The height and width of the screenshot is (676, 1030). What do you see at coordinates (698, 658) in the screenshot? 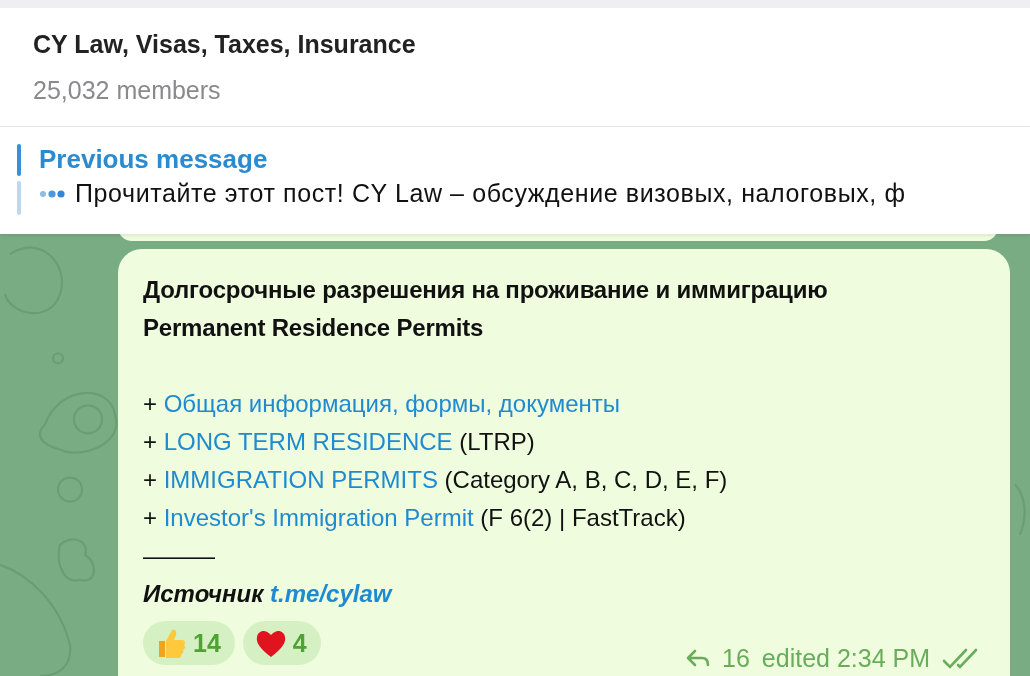
I see `reply-arrow-icon` at bounding box center [698, 658].